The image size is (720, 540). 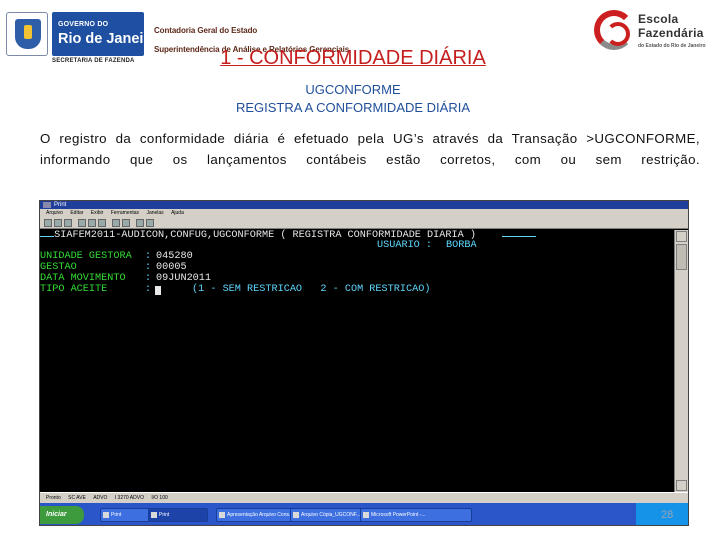 What do you see at coordinates (672, 46) in the screenshot?
I see `escola-logo-line3: do Estado do Rio de Janeiro` at bounding box center [672, 46].